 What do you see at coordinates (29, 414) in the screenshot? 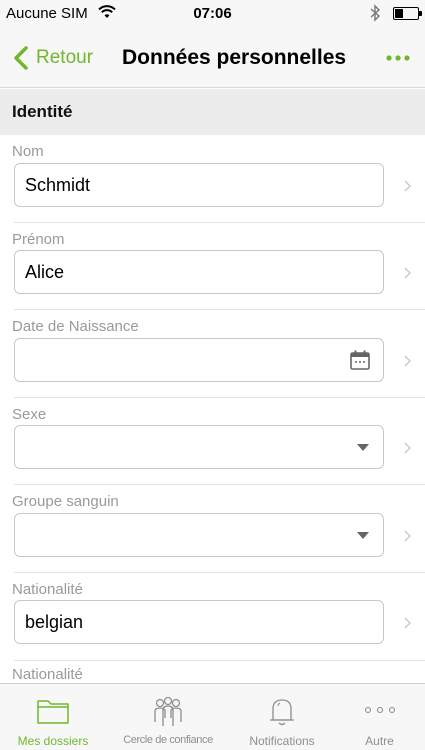
I see `field-label: Sexe` at bounding box center [29, 414].